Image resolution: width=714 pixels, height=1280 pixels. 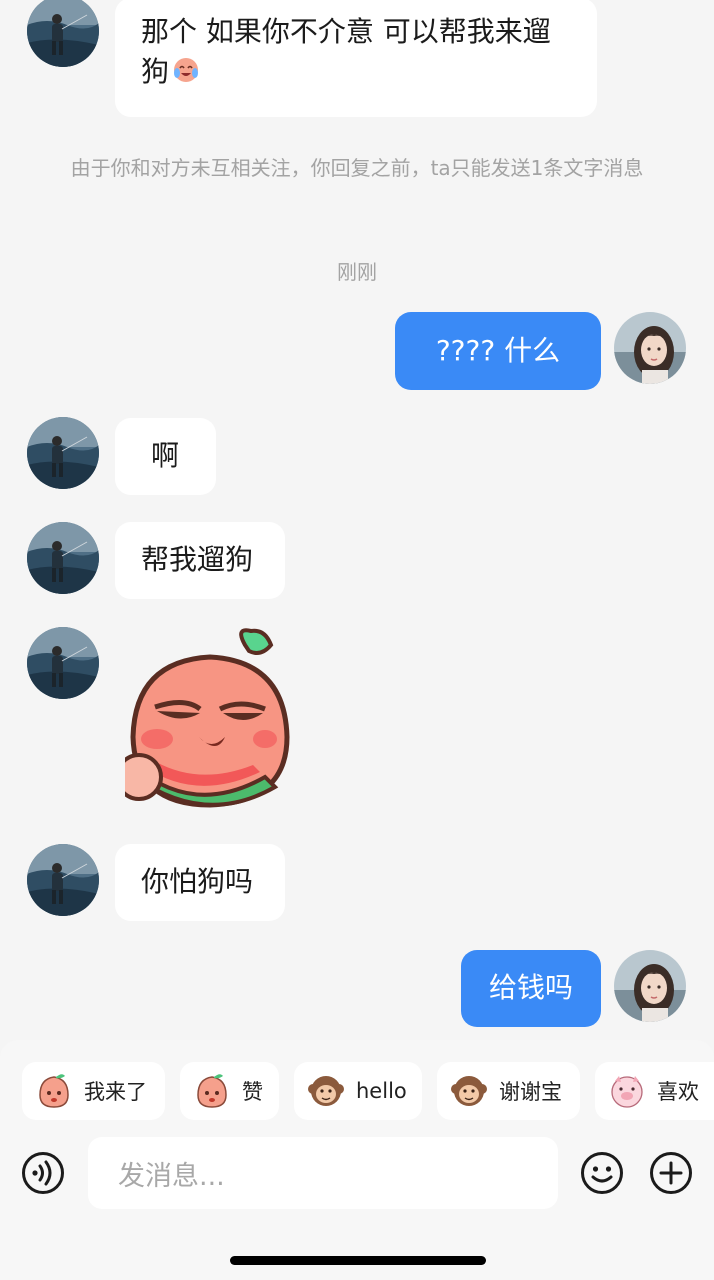 I want to click on follow-restriction-notice: 由于你和对方未互相关注，你回复之前，ta只能发送1条文字消息, so click(x=357, y=168).